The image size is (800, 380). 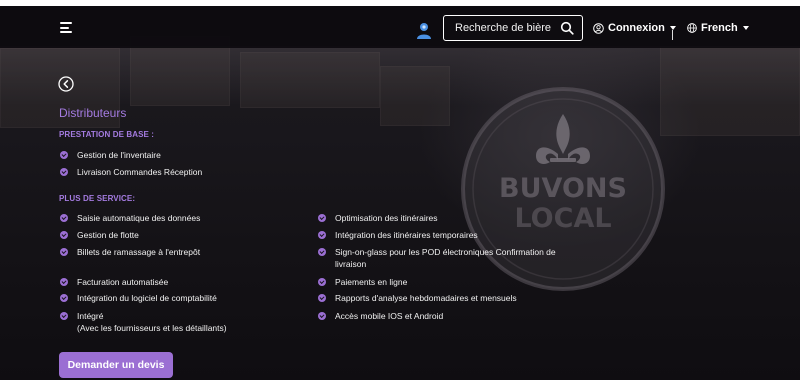 I want to click on plus-service-item: Gestion de flotte, so click(x=99, y=235).